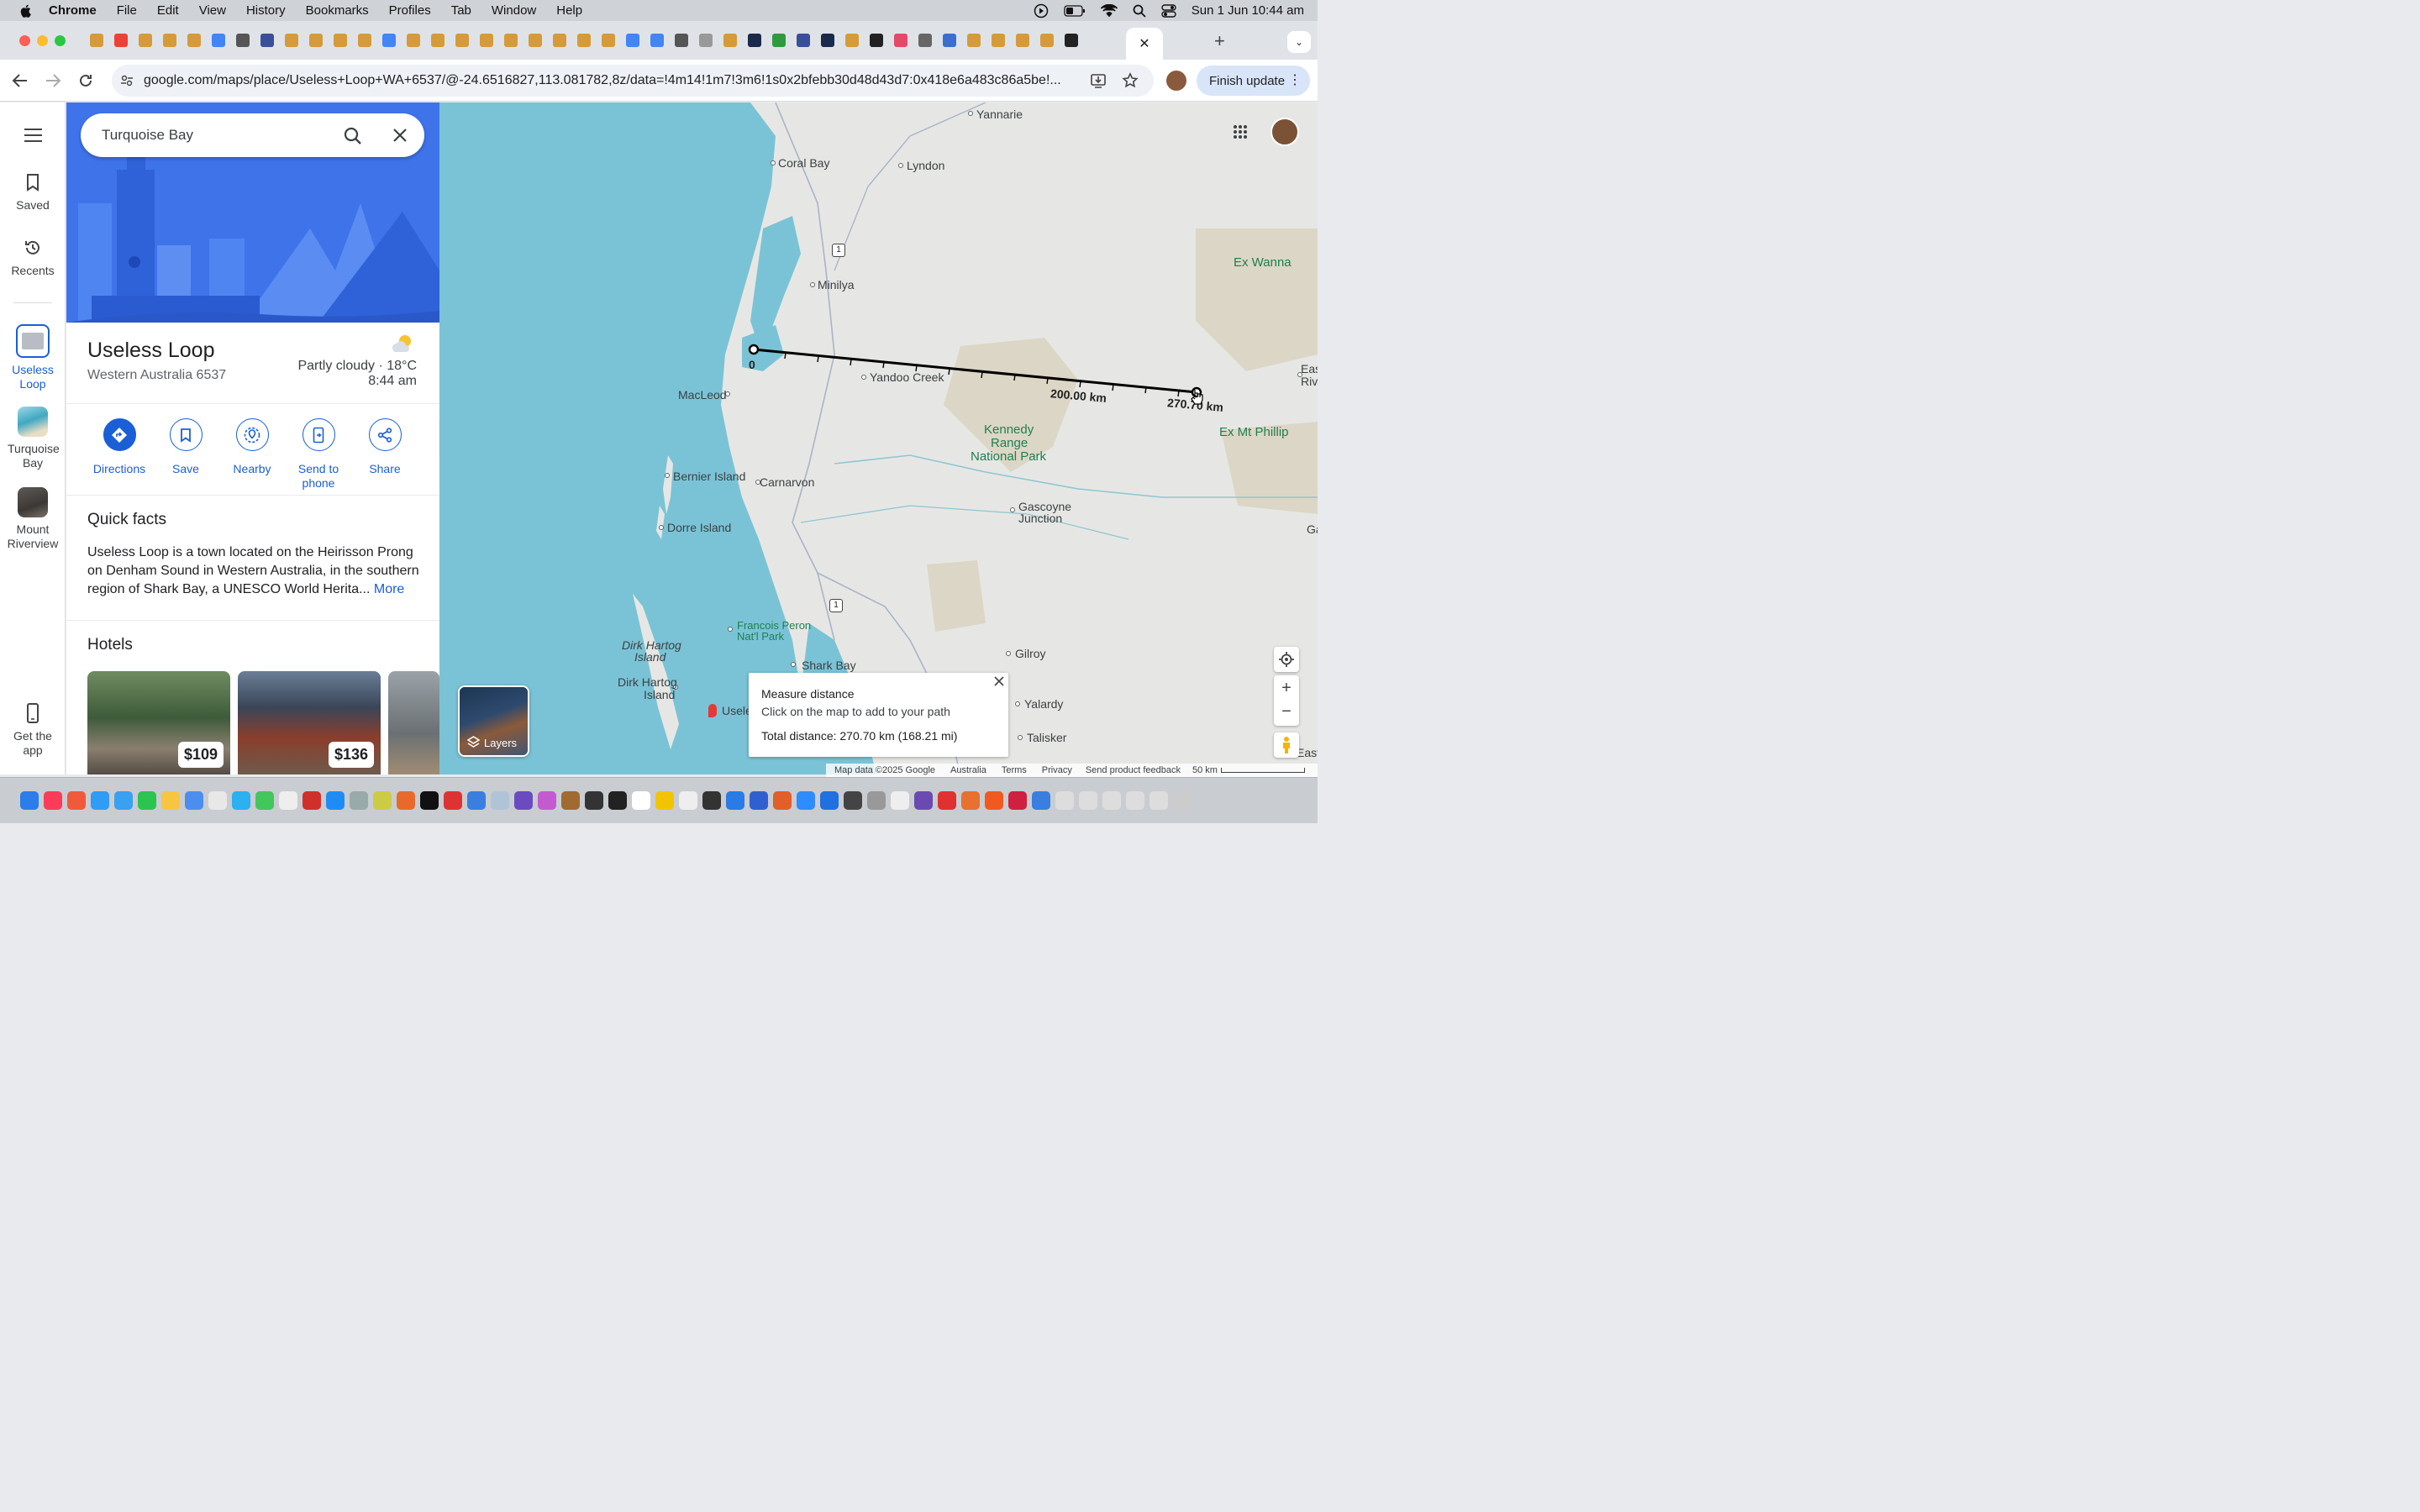 The width and height of the screenshot is (2420, 1512). What do you see at coordinates (33, 258) in the screenshot?
I see `rail-recents-button: Recents` at bounding box center [33, 258].